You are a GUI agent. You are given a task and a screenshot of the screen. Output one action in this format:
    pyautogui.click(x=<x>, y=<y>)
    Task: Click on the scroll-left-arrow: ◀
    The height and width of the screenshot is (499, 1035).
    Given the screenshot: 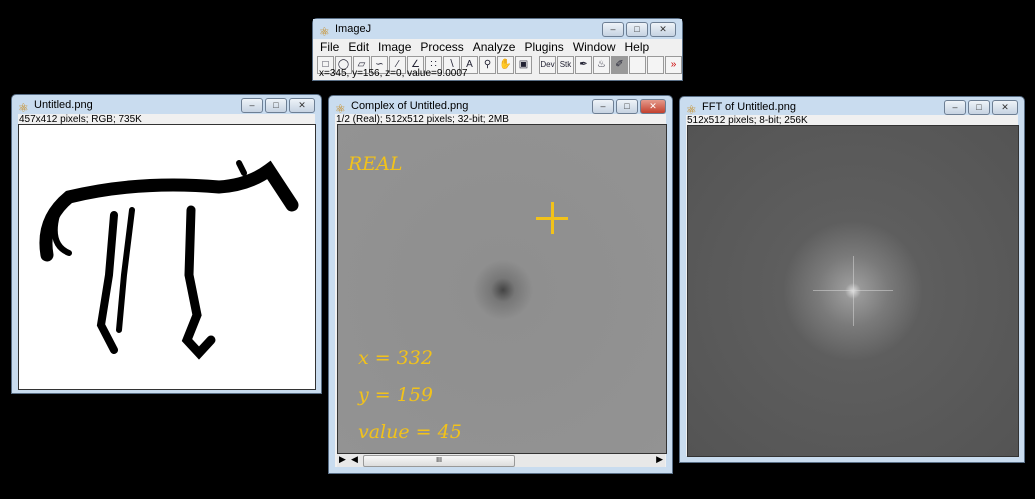 What is the action you would take?
    pyautogui.click(x=354, y=459)
    